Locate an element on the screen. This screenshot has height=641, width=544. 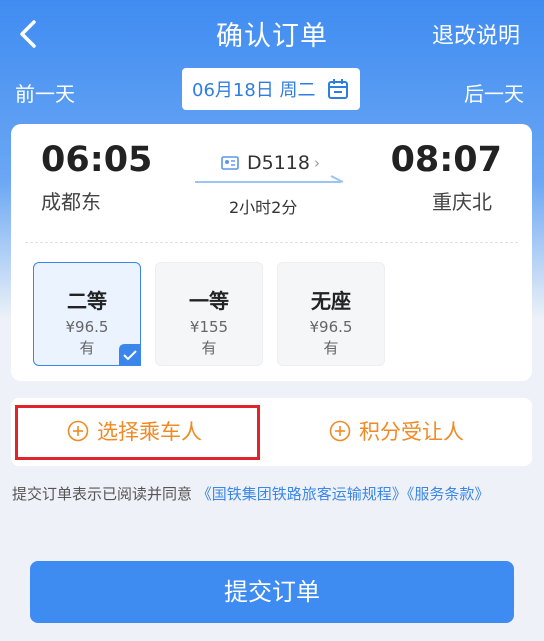
submit-order-button: 提交订单 is located at coordinates (272, 592).